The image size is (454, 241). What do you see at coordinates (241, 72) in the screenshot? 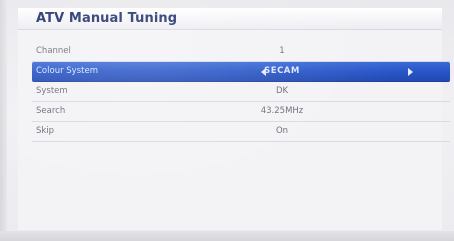
I see `setting-row-colour-system: Colour System SECAM` at bounding box center [241, 72].